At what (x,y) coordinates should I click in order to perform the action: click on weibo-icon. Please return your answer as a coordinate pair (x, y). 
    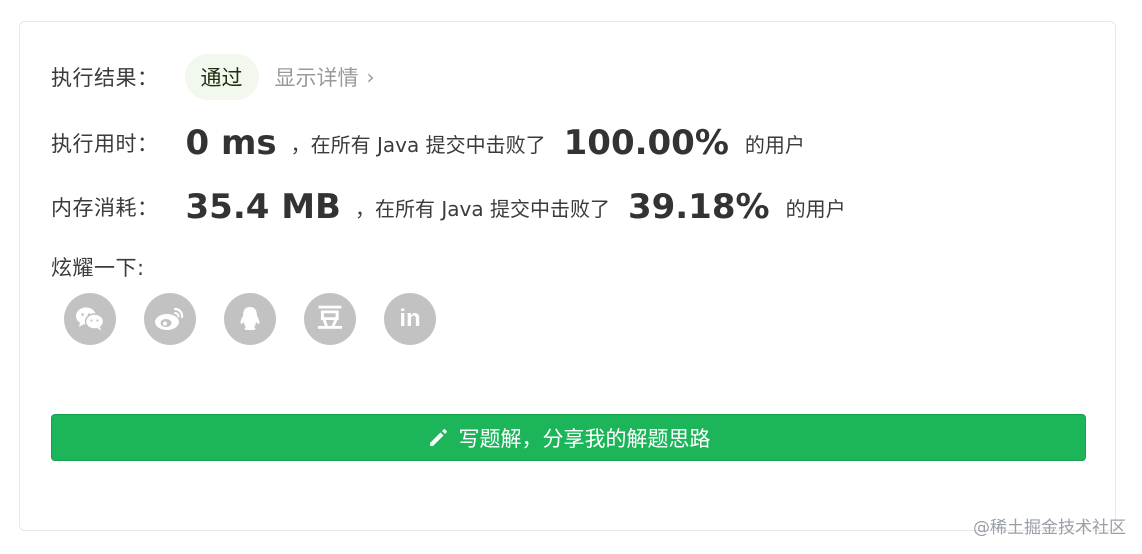
    Looking at the image, I should click on (170, 319).